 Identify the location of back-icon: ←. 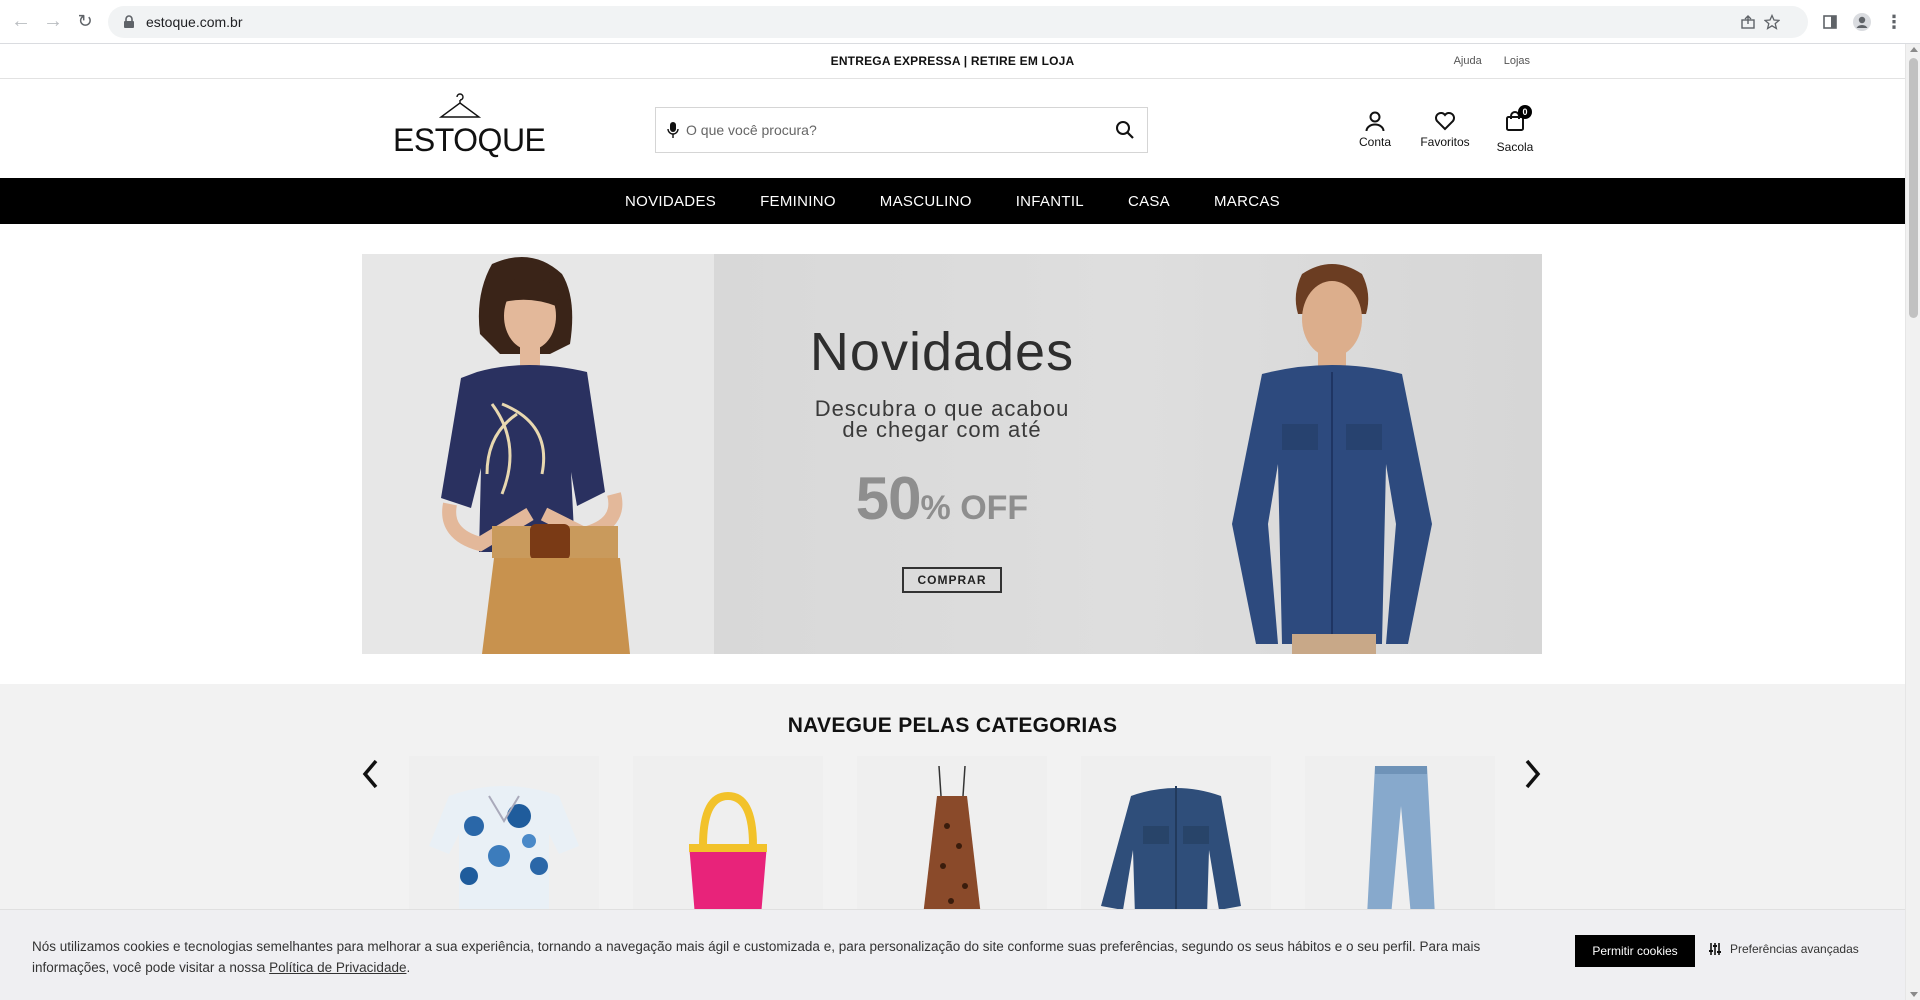
(21, 22).